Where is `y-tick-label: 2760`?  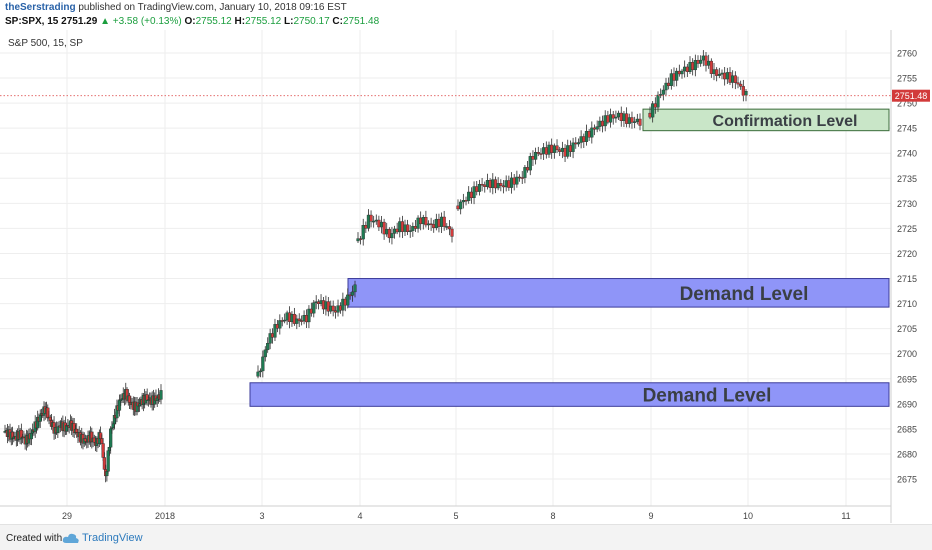 y-tick-label: 2760 is located at coordinates (907, 54).